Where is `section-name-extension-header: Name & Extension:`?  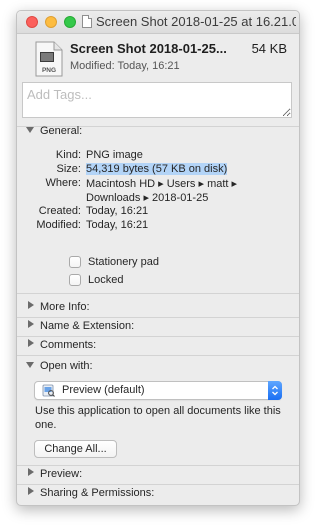
section-name-extension-header: Name & Extension: is located at coordinates (80, 326).